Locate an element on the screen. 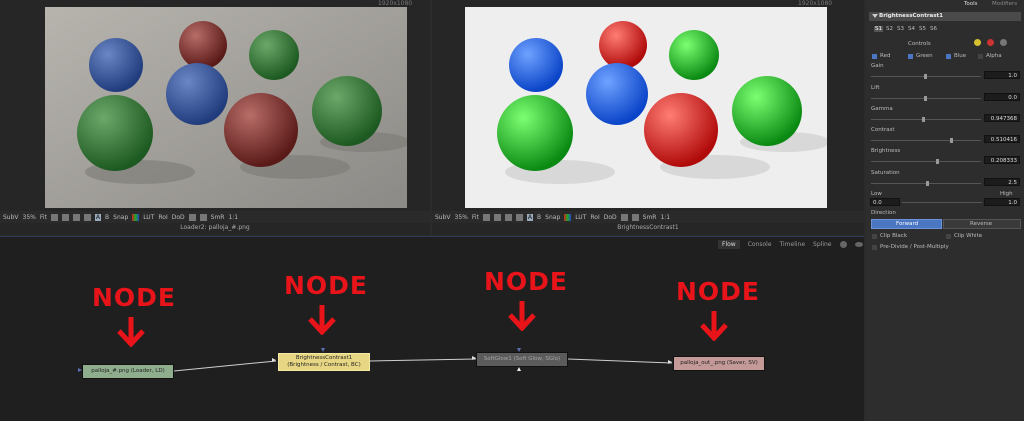 The height and width of the screenshot is (421, 1024). brightness-slider-handle is located at coordinates (937, 161).